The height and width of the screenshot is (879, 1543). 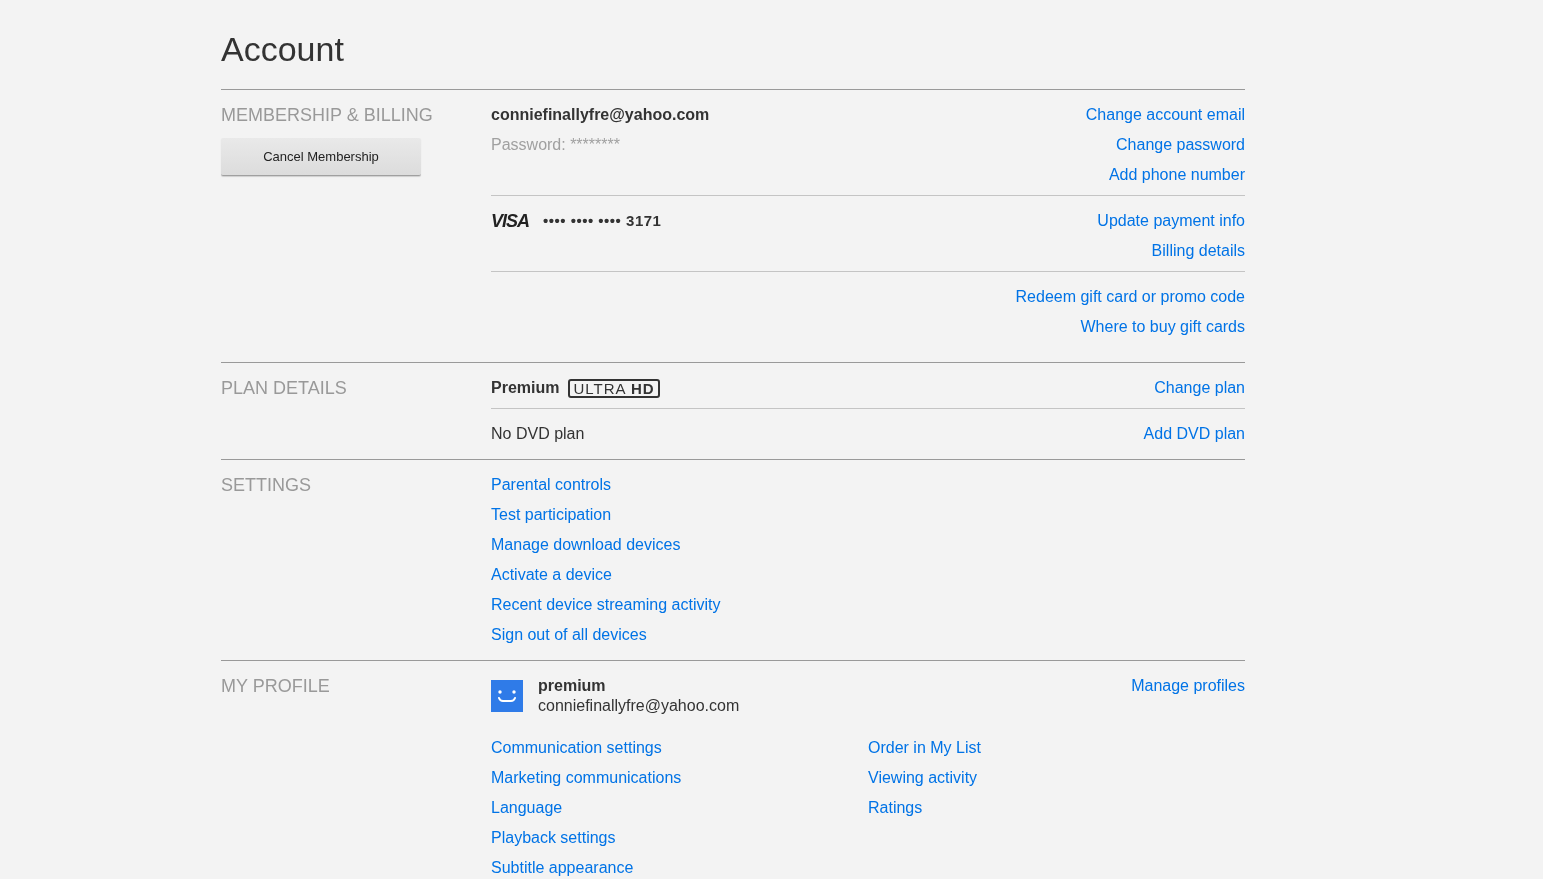 I want to click on settings-link: Manage download devices, so click(x=586, y=545).